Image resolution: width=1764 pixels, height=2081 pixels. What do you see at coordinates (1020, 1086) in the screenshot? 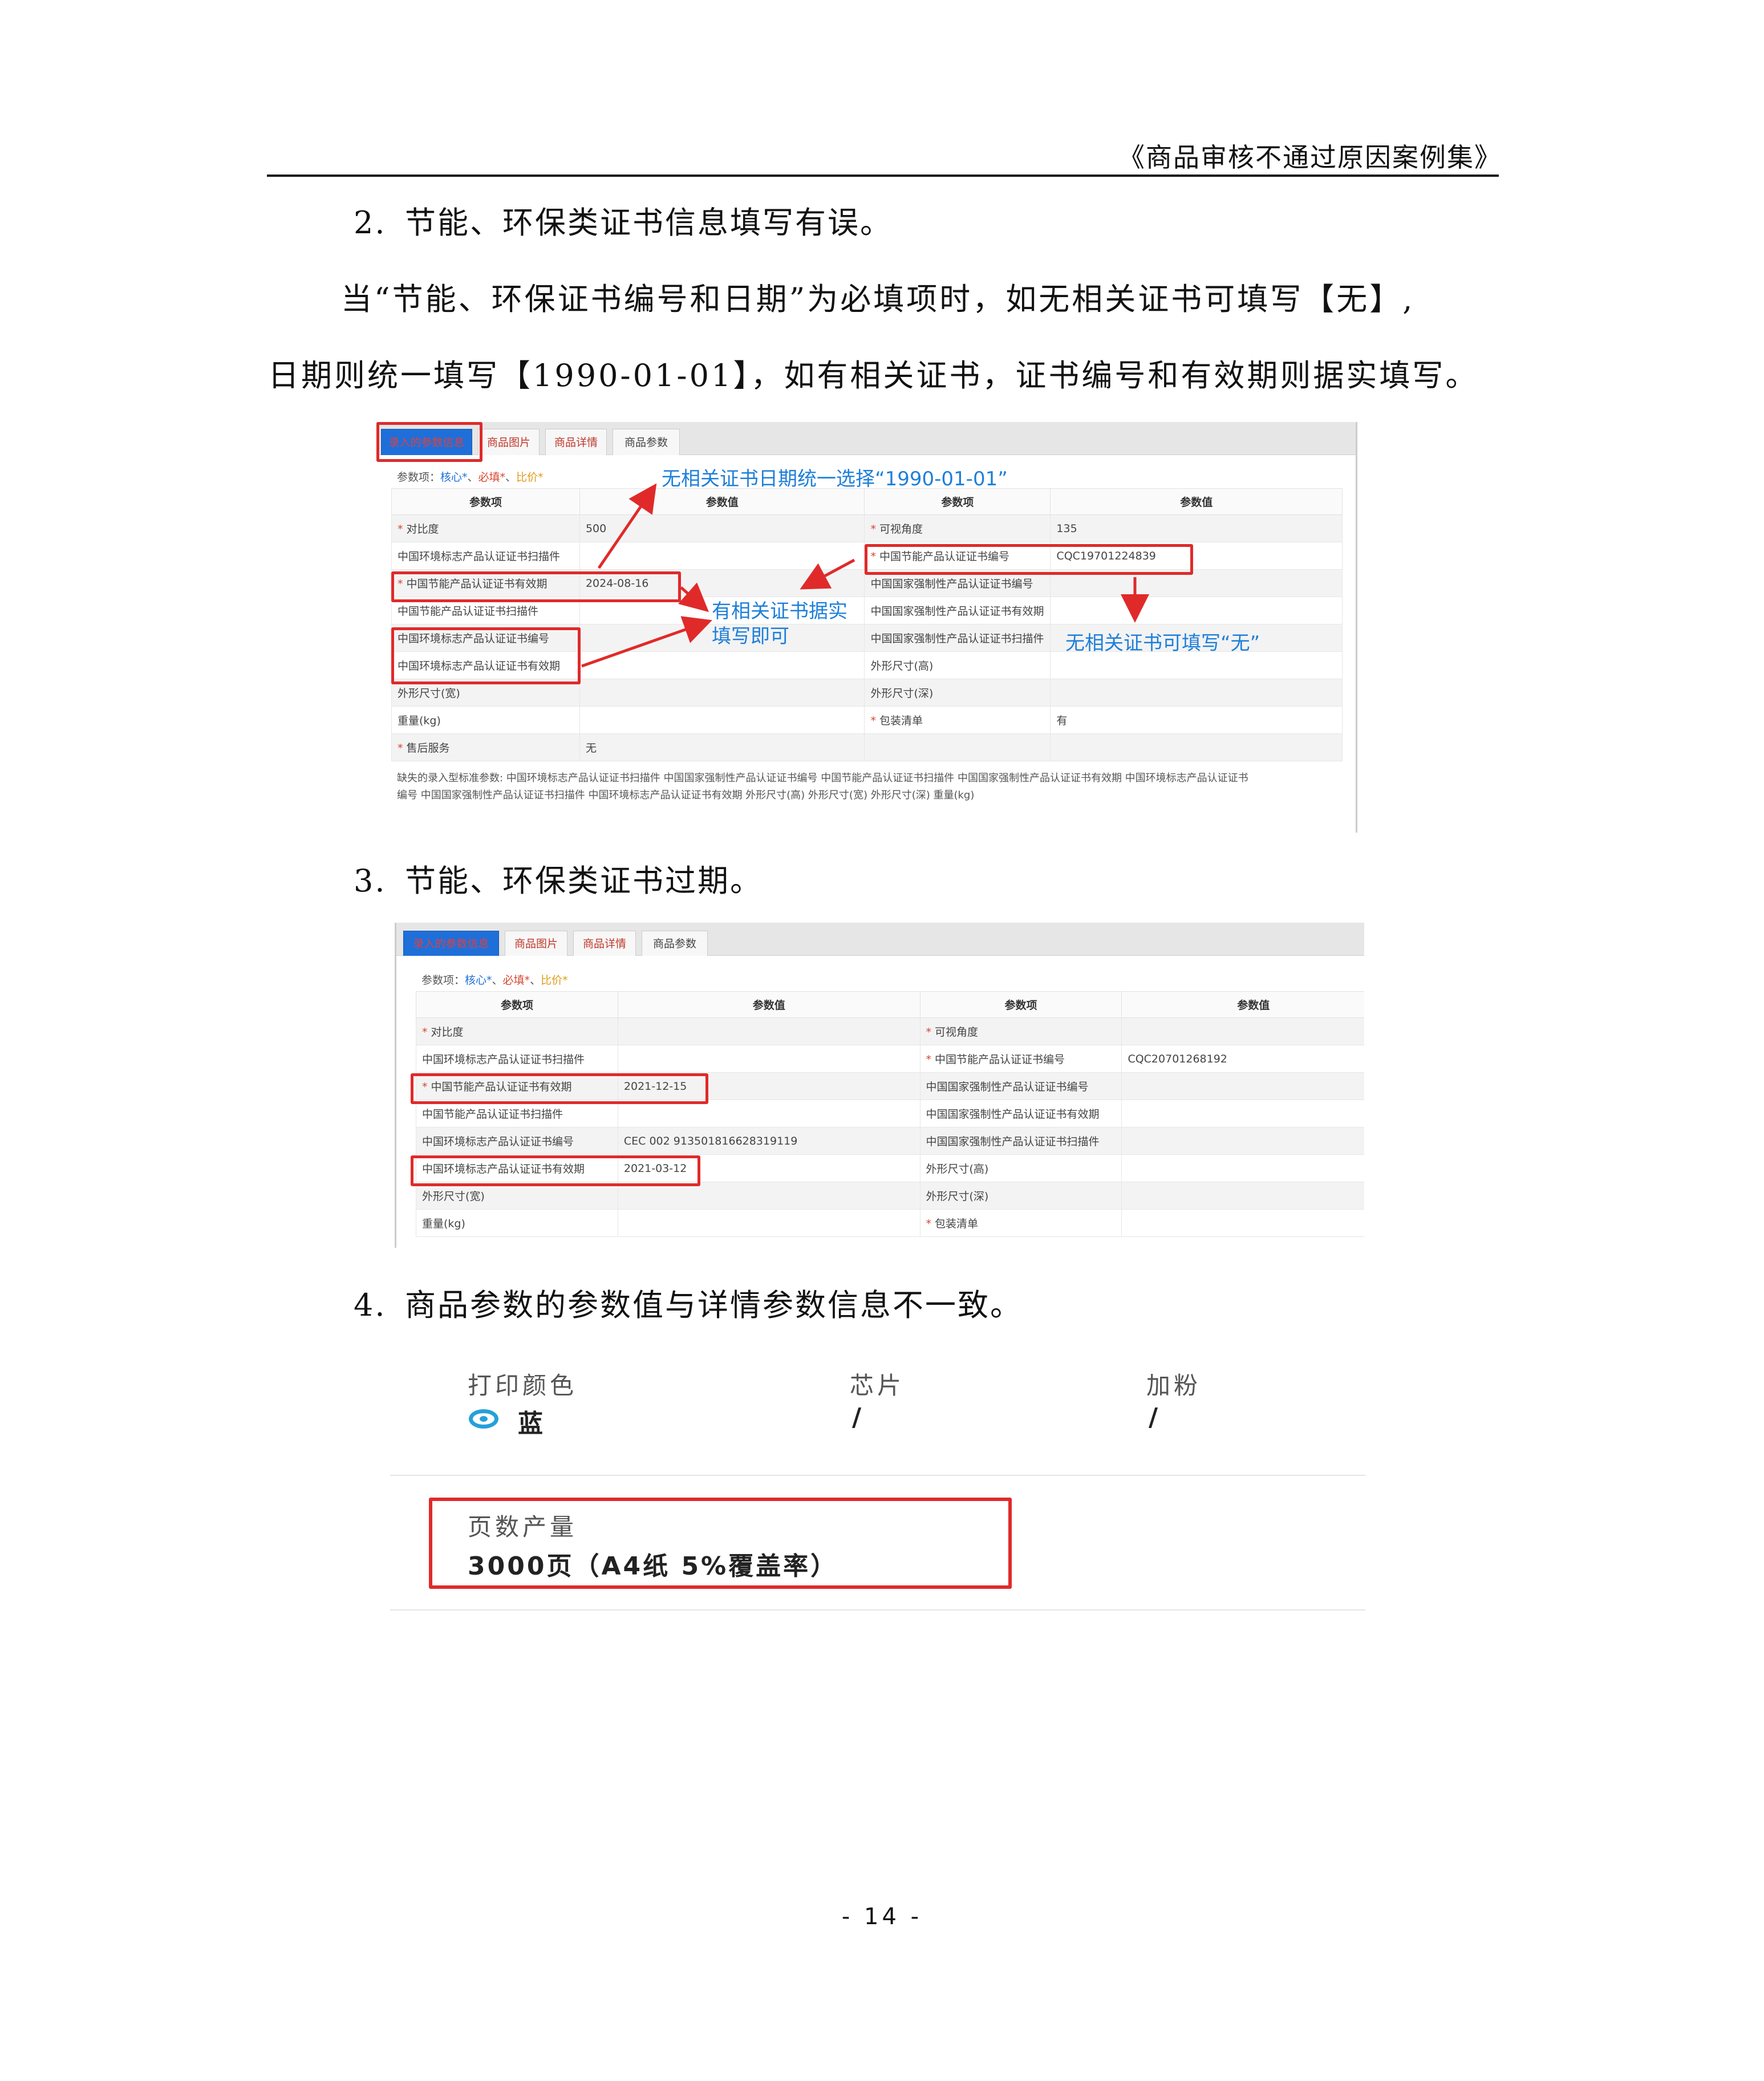
I see `param-name: 中国国家强制性产品认证证书编号` at bounding box center [1020, 1086].